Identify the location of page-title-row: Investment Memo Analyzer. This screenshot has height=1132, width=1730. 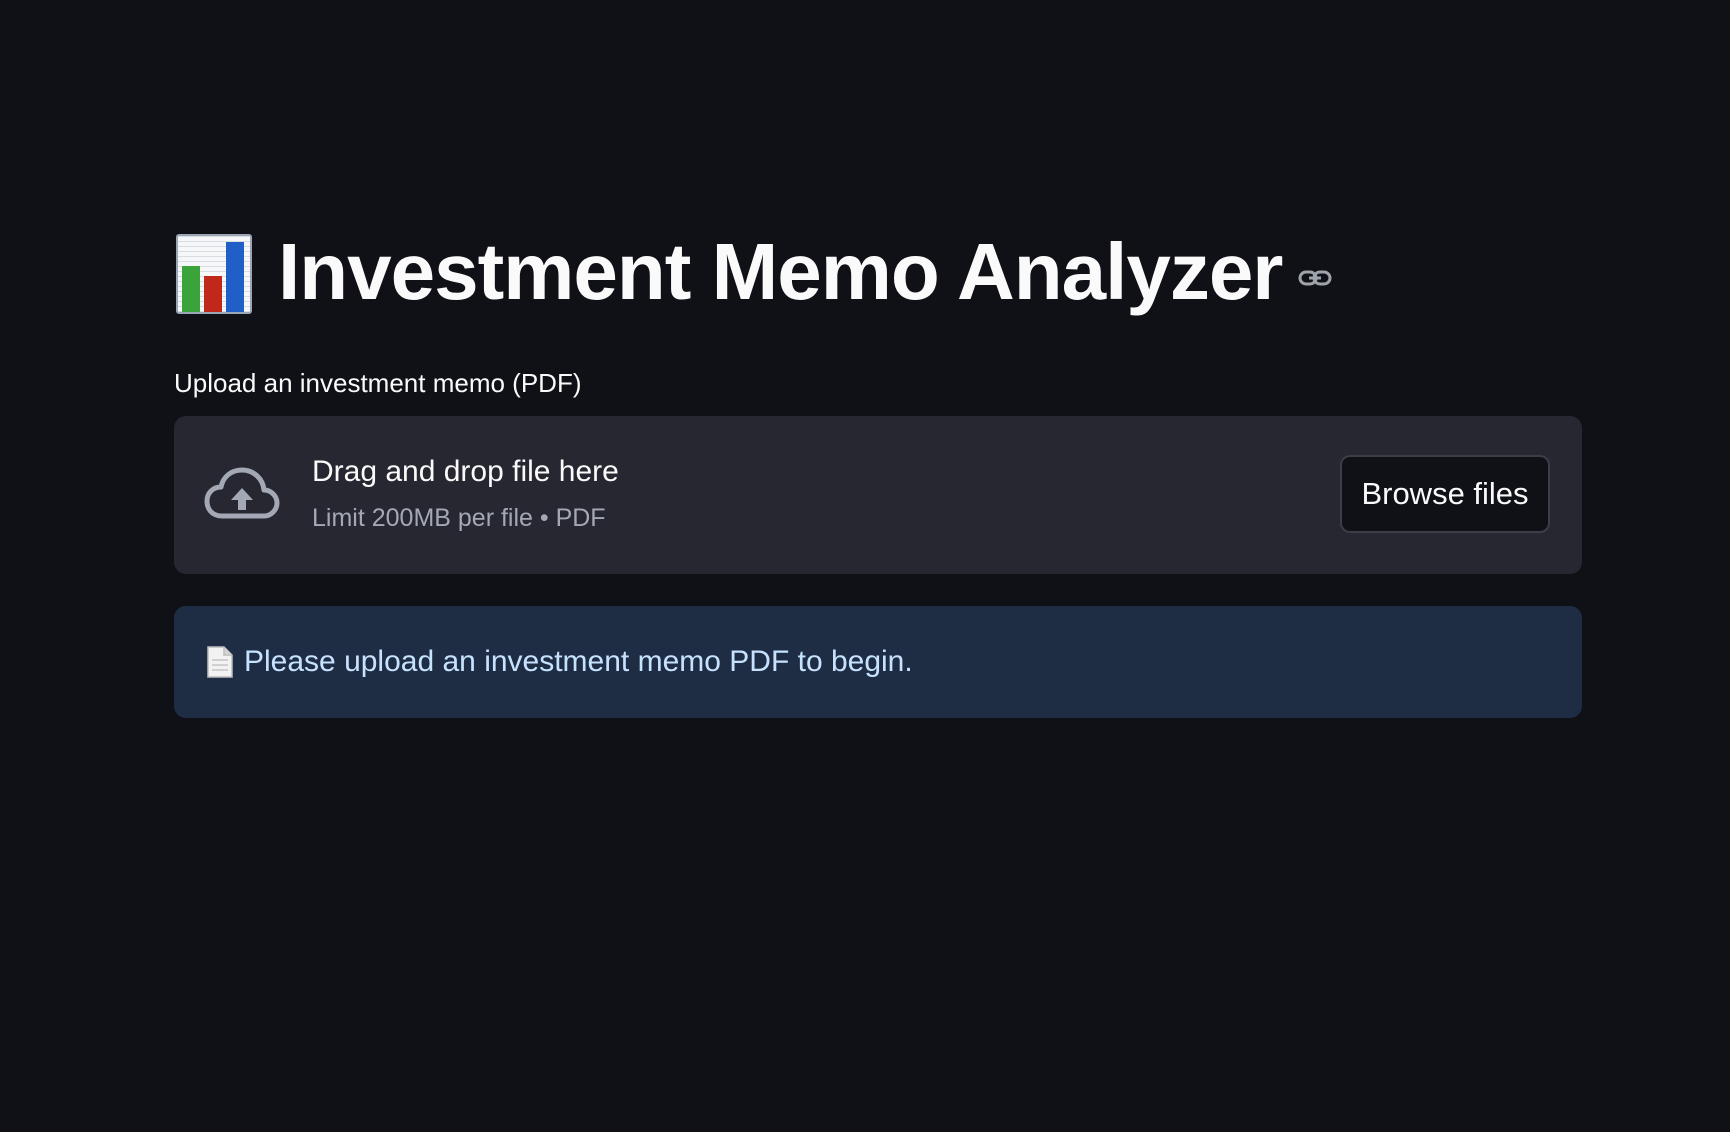
(753, 272).